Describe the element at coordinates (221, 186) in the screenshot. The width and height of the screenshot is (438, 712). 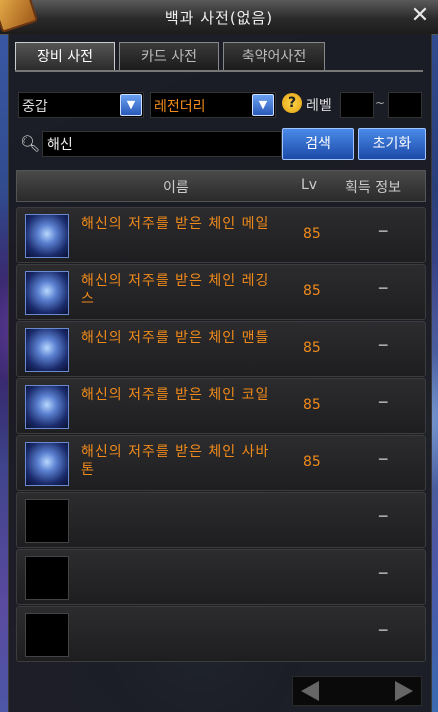
I see `table-header: 이름 Lv 획득 정보` at that location.